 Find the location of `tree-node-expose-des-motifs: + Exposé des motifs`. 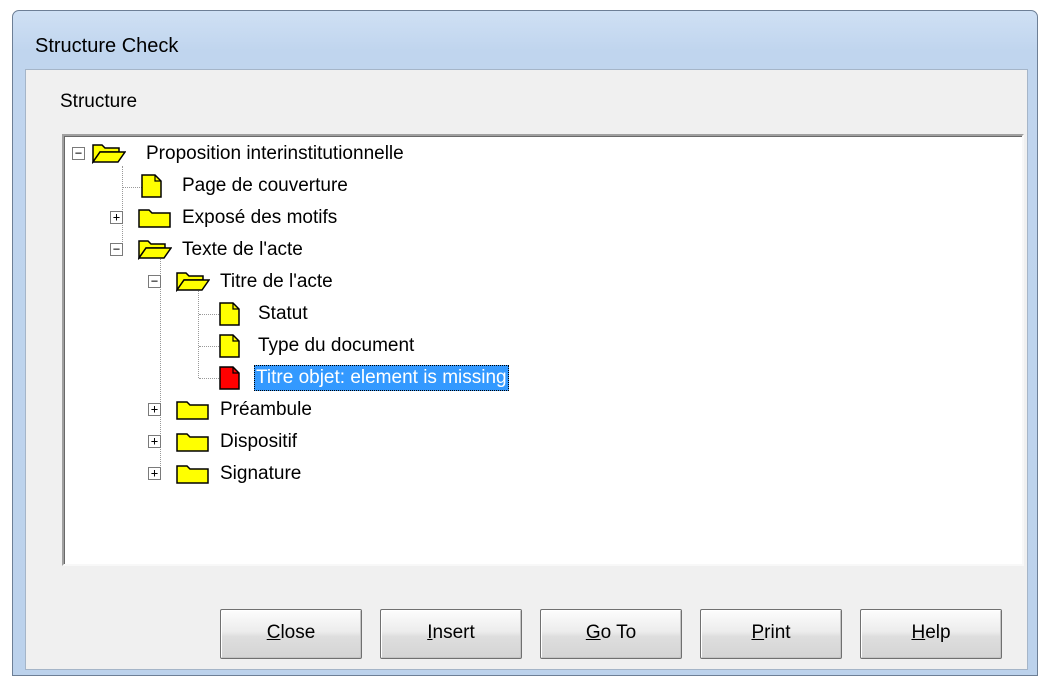

tree-node-expose-des-motifs: + Exposé des motifs is located at coordinates (264, 218).